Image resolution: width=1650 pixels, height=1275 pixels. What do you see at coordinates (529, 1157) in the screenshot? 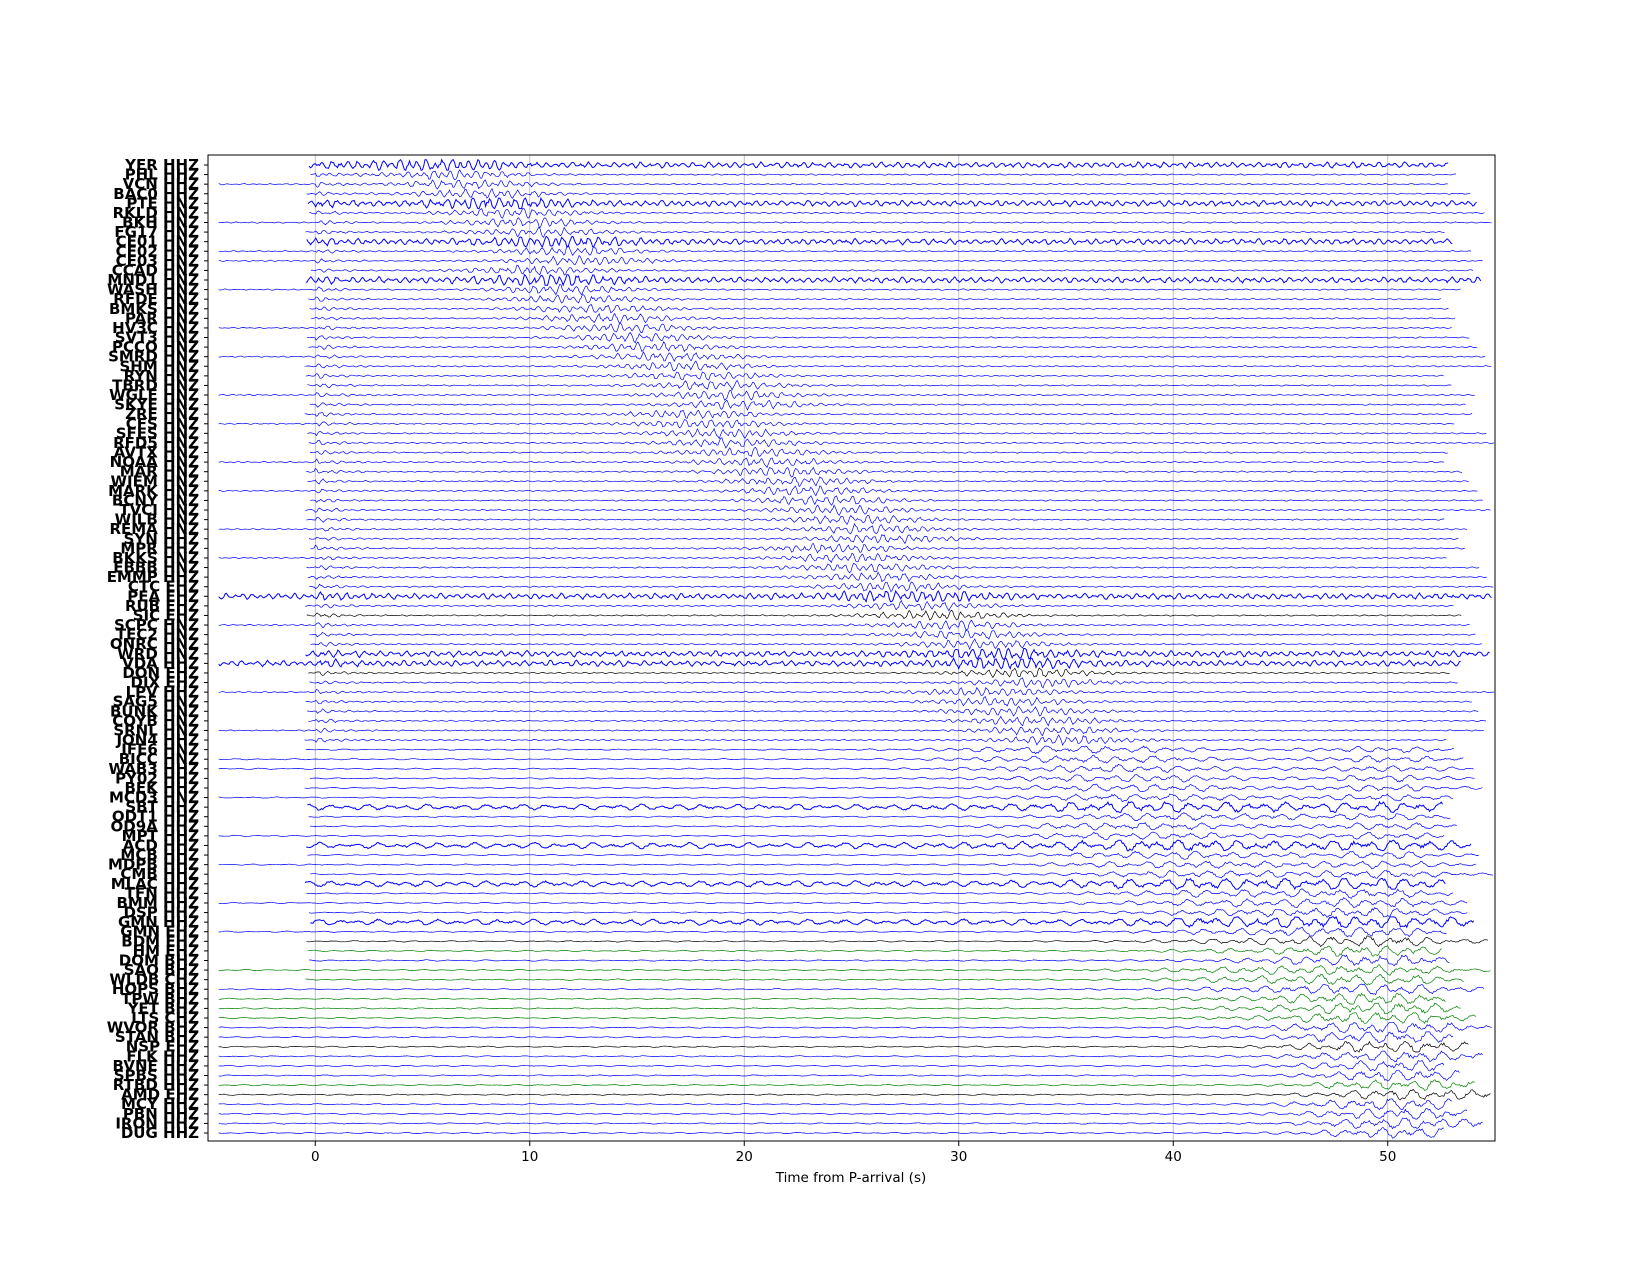
I see `x-tick-label: 10` at bounding box center [529, 1157].